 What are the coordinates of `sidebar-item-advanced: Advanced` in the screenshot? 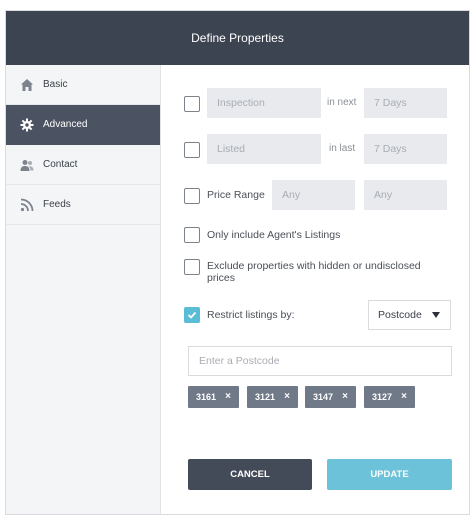 It's located at (83, 125).